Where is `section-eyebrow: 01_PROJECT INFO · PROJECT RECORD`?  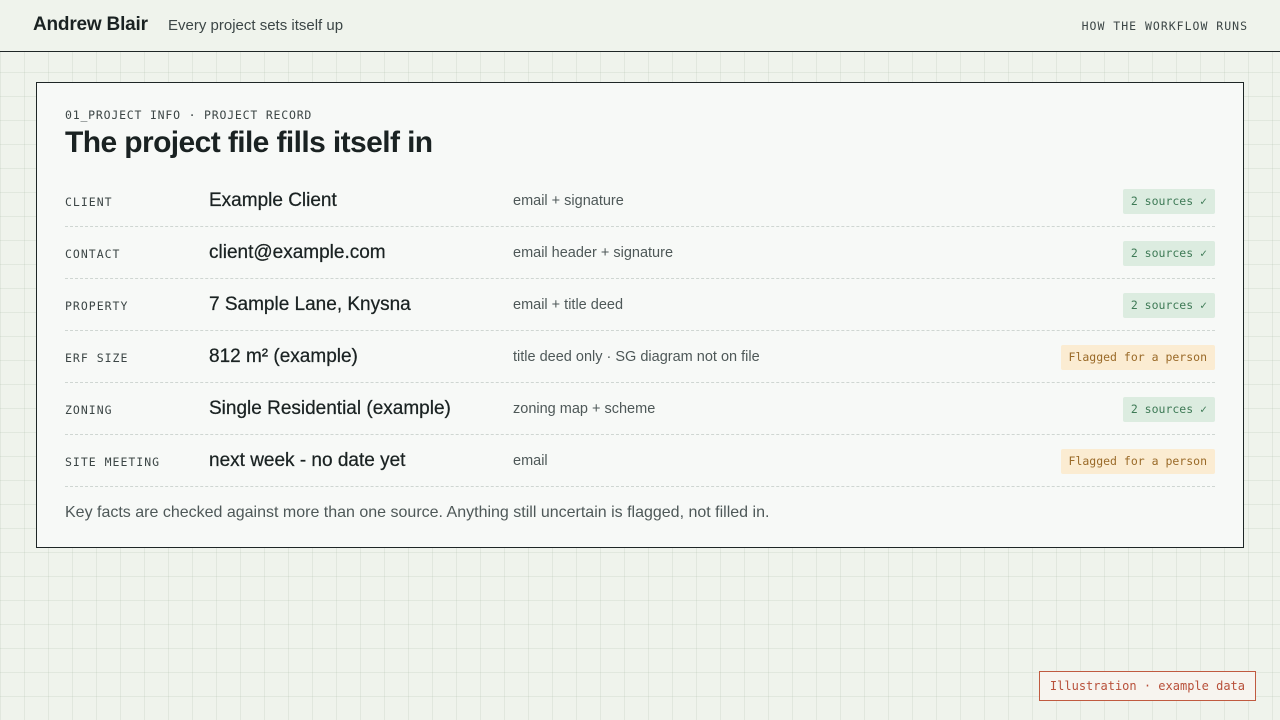 section-eyebrow: 01_PROJECT INFO · PROJECT RECORD is located at coordinates (189, 115).